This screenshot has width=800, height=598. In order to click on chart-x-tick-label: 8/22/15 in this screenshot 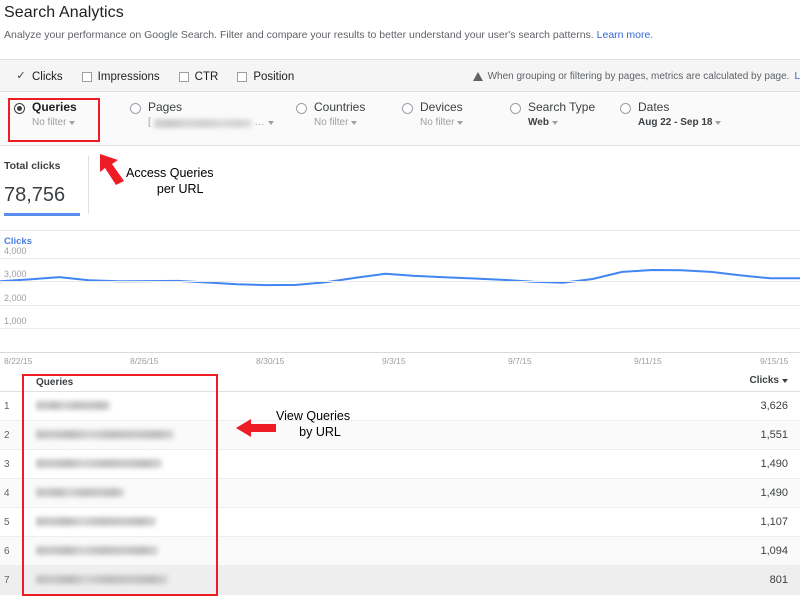, I will do `click(18, 361)`.